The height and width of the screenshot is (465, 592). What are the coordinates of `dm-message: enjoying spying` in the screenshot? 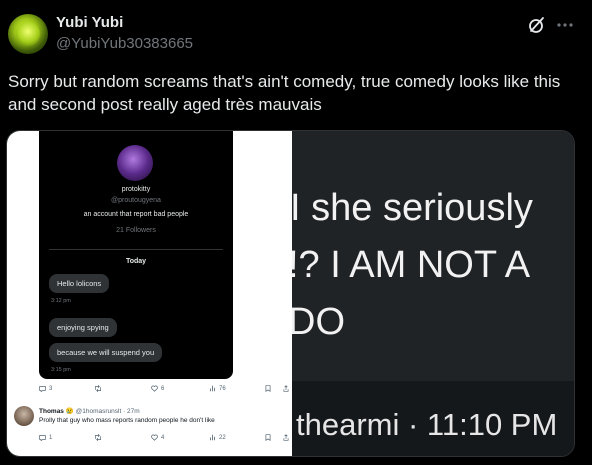 It's located at (83, 327).